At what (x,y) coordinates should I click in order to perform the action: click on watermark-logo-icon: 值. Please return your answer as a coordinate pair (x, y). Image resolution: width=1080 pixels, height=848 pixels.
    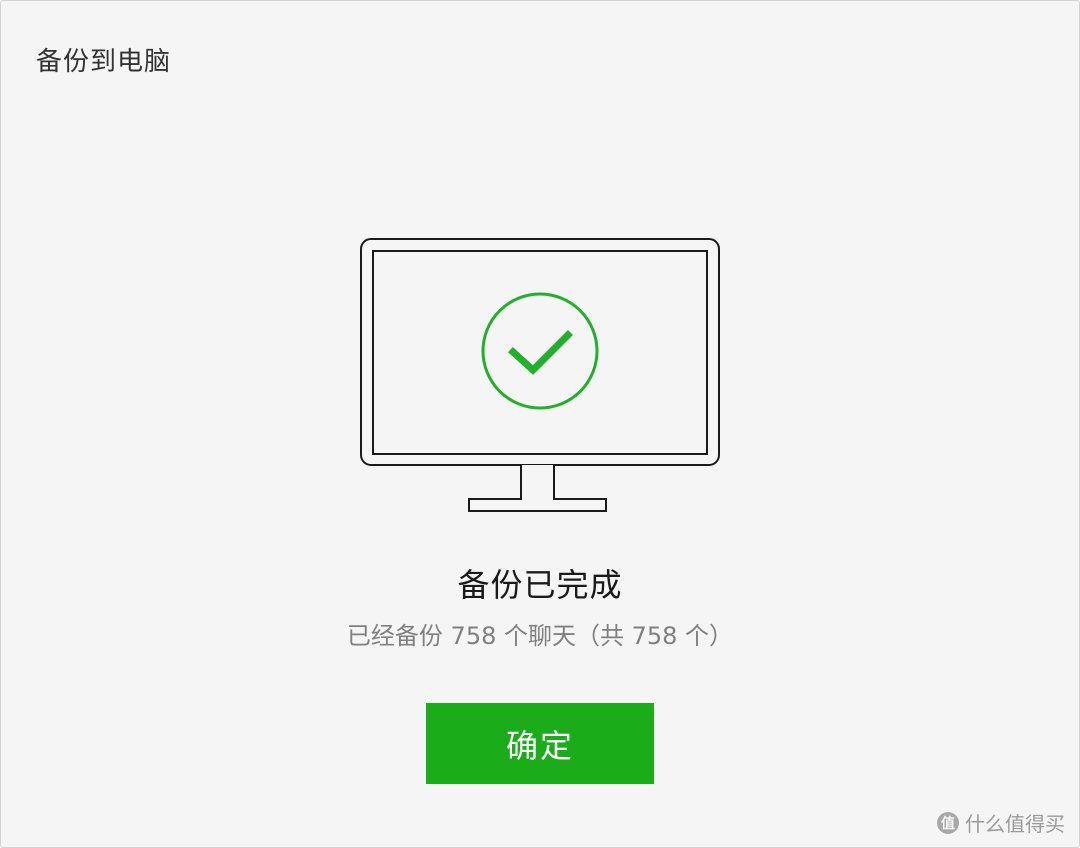
    Looking at the image, I should click on (948, 822).